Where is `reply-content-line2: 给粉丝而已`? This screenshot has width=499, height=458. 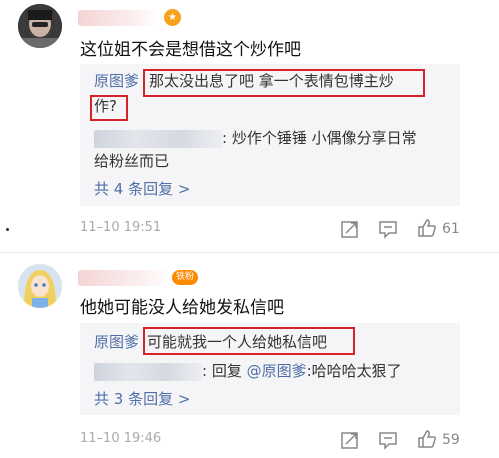
reply-content-line2: 给粉丝而已 is located at coordinates (132, 161).